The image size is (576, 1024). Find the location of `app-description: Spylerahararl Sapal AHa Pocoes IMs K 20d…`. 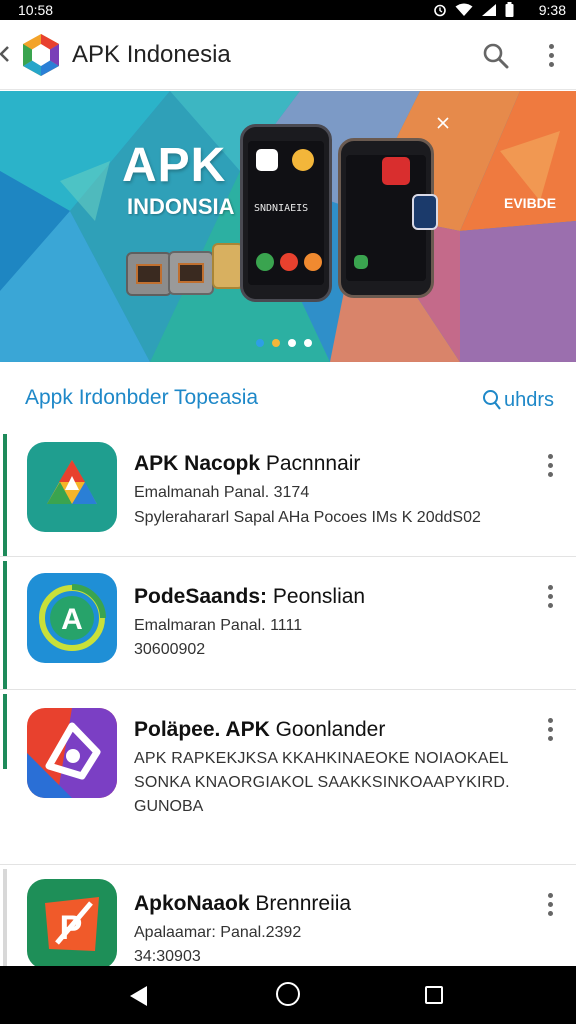

app-description: Spylerahararl Sapal AHa Pocoes IMs K 20d… is located at coordinates (307, 517).